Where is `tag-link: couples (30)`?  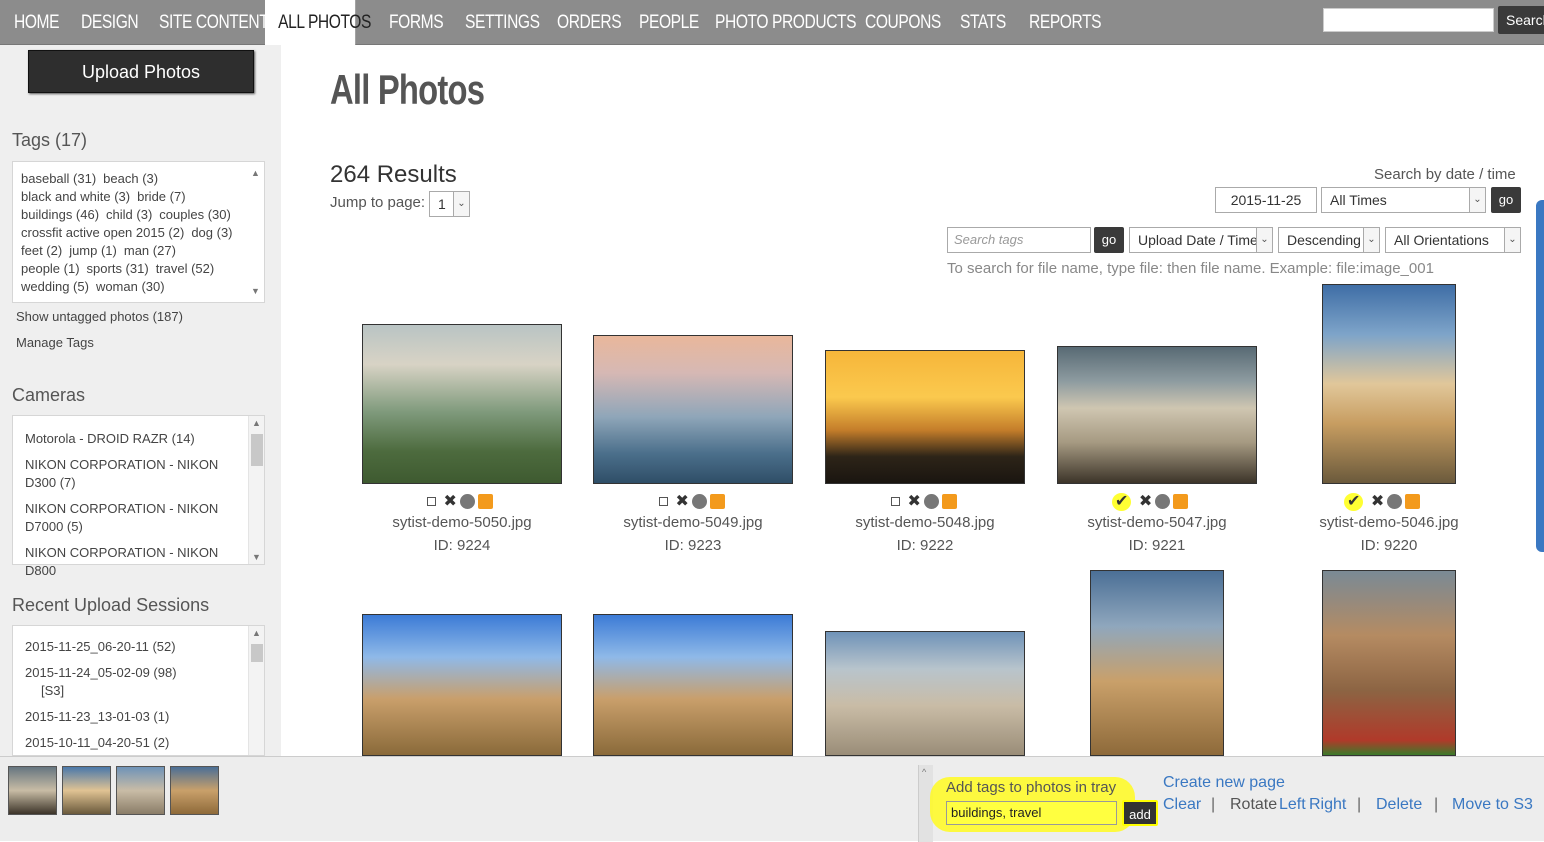
tag-link: couples (30) is located at coordinates (195, 214).